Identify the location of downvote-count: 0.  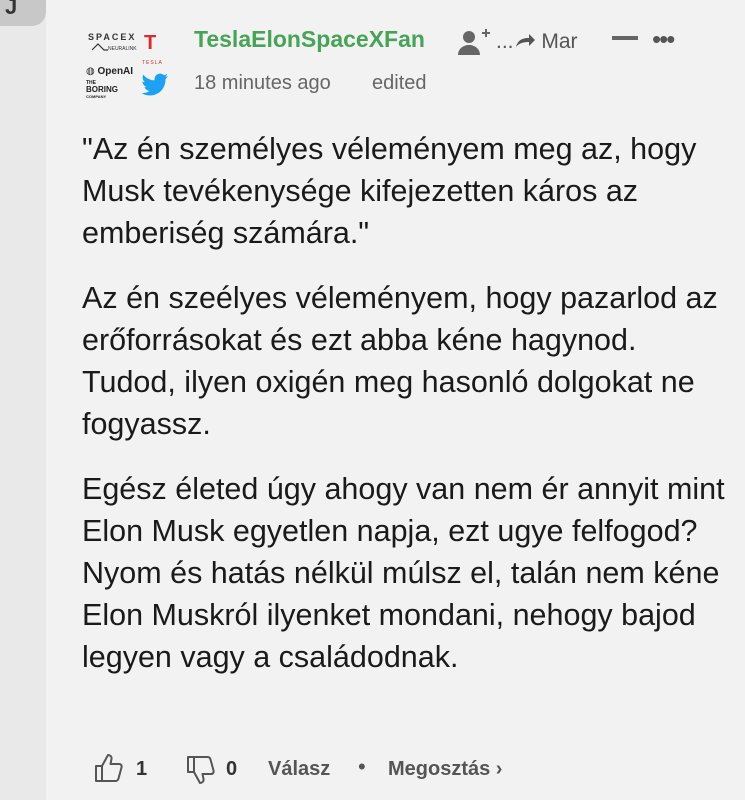
(232, 769).